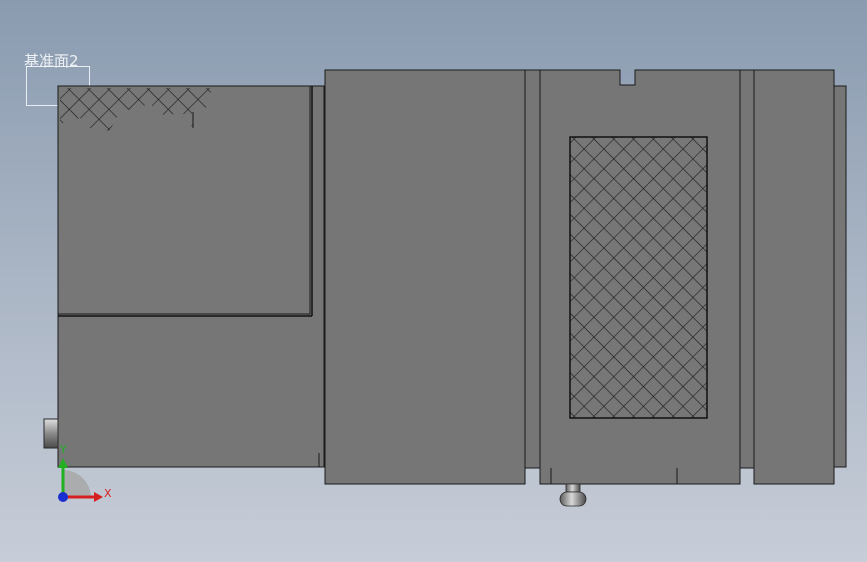 Image resolution: width=867 pixels, height=562 pixels. Describe the element at coordinates (108, 493) in the screenshot. I see `x-axis-label: X` at that location.